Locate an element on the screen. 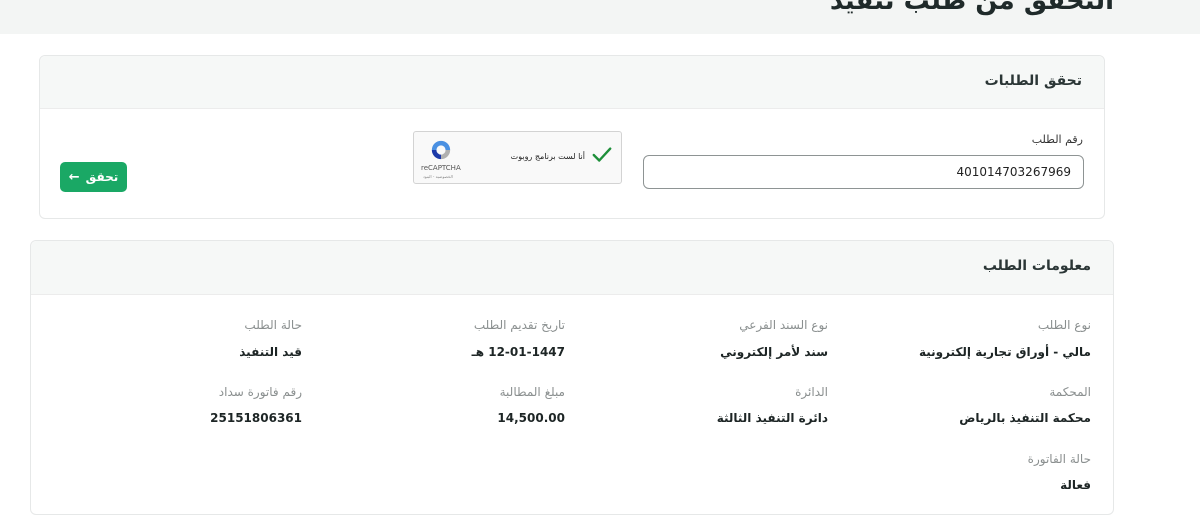 The width and height of the screenshot is (1200, 530). sadad-invoice-value: 25151806361 is located at coordinates (256, 418).